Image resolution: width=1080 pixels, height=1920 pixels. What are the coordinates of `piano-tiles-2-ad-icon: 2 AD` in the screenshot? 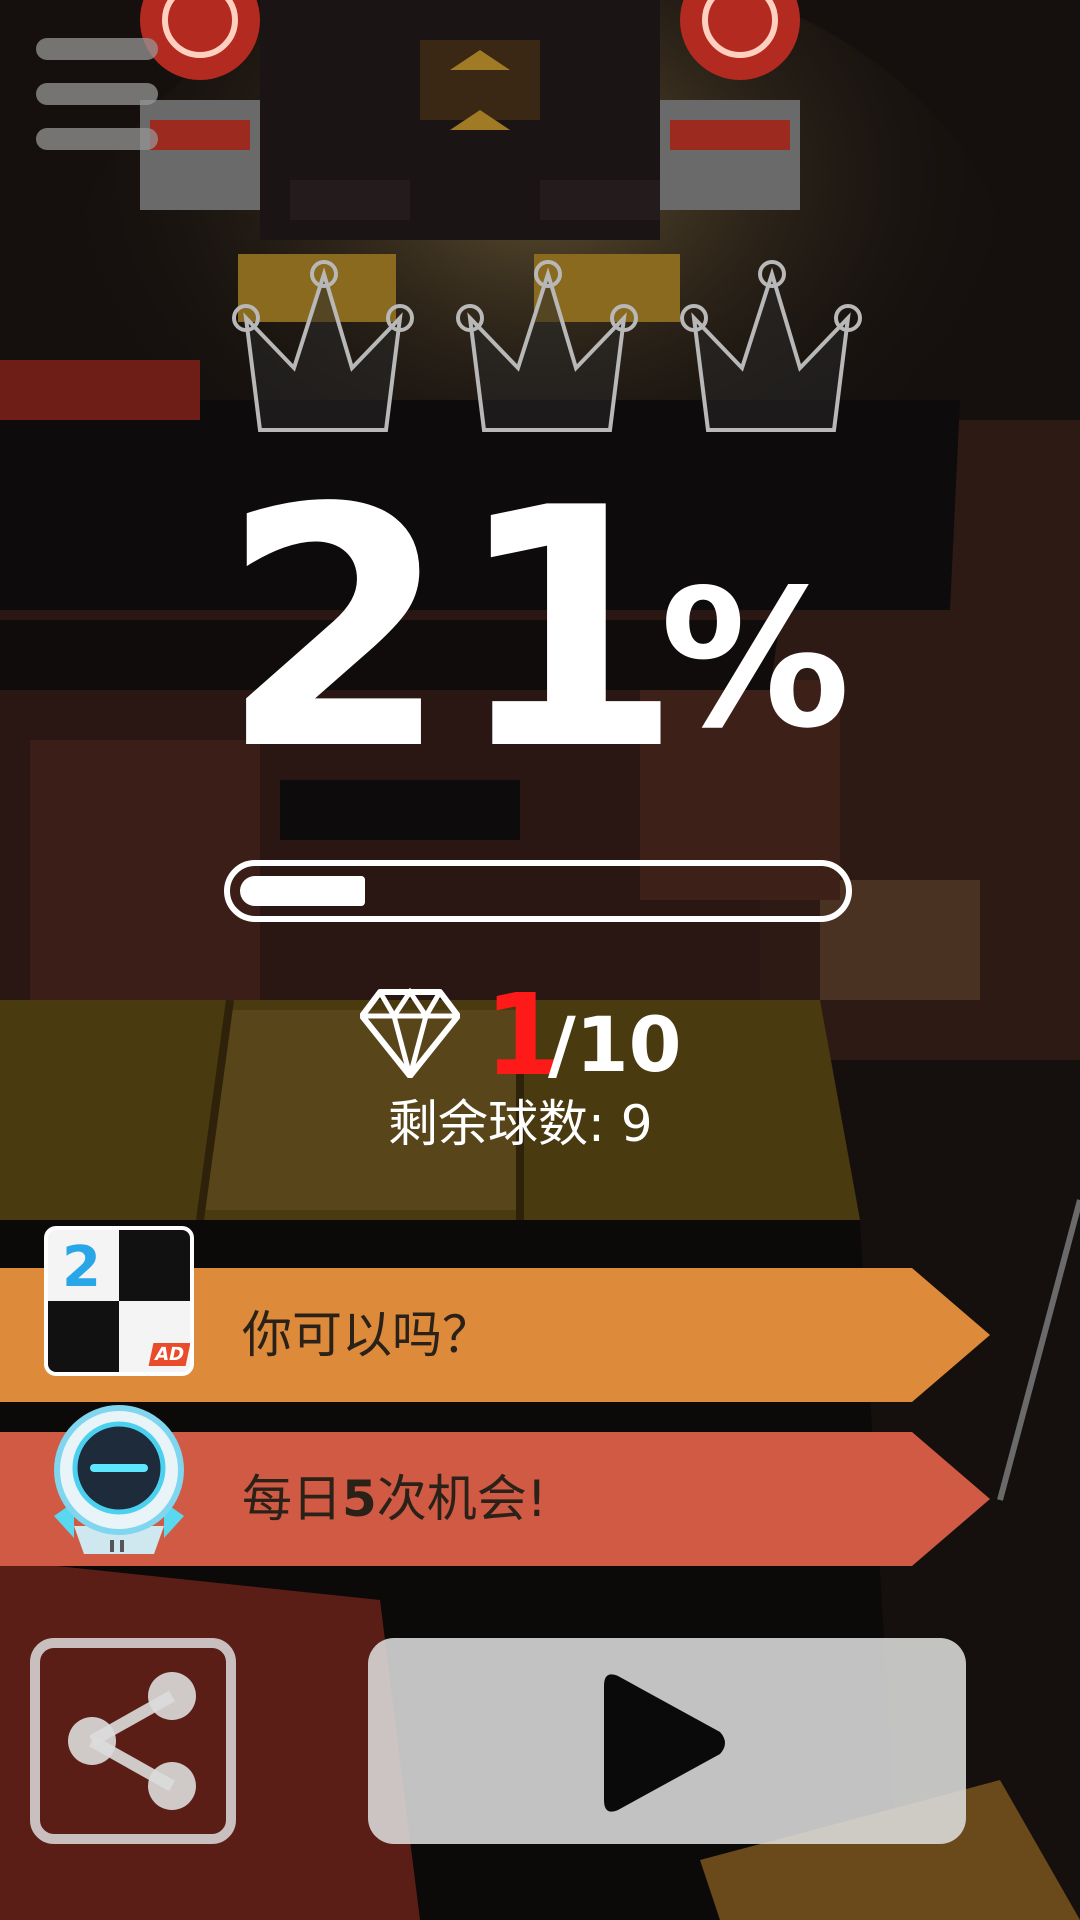 It's located at (119, 1301).